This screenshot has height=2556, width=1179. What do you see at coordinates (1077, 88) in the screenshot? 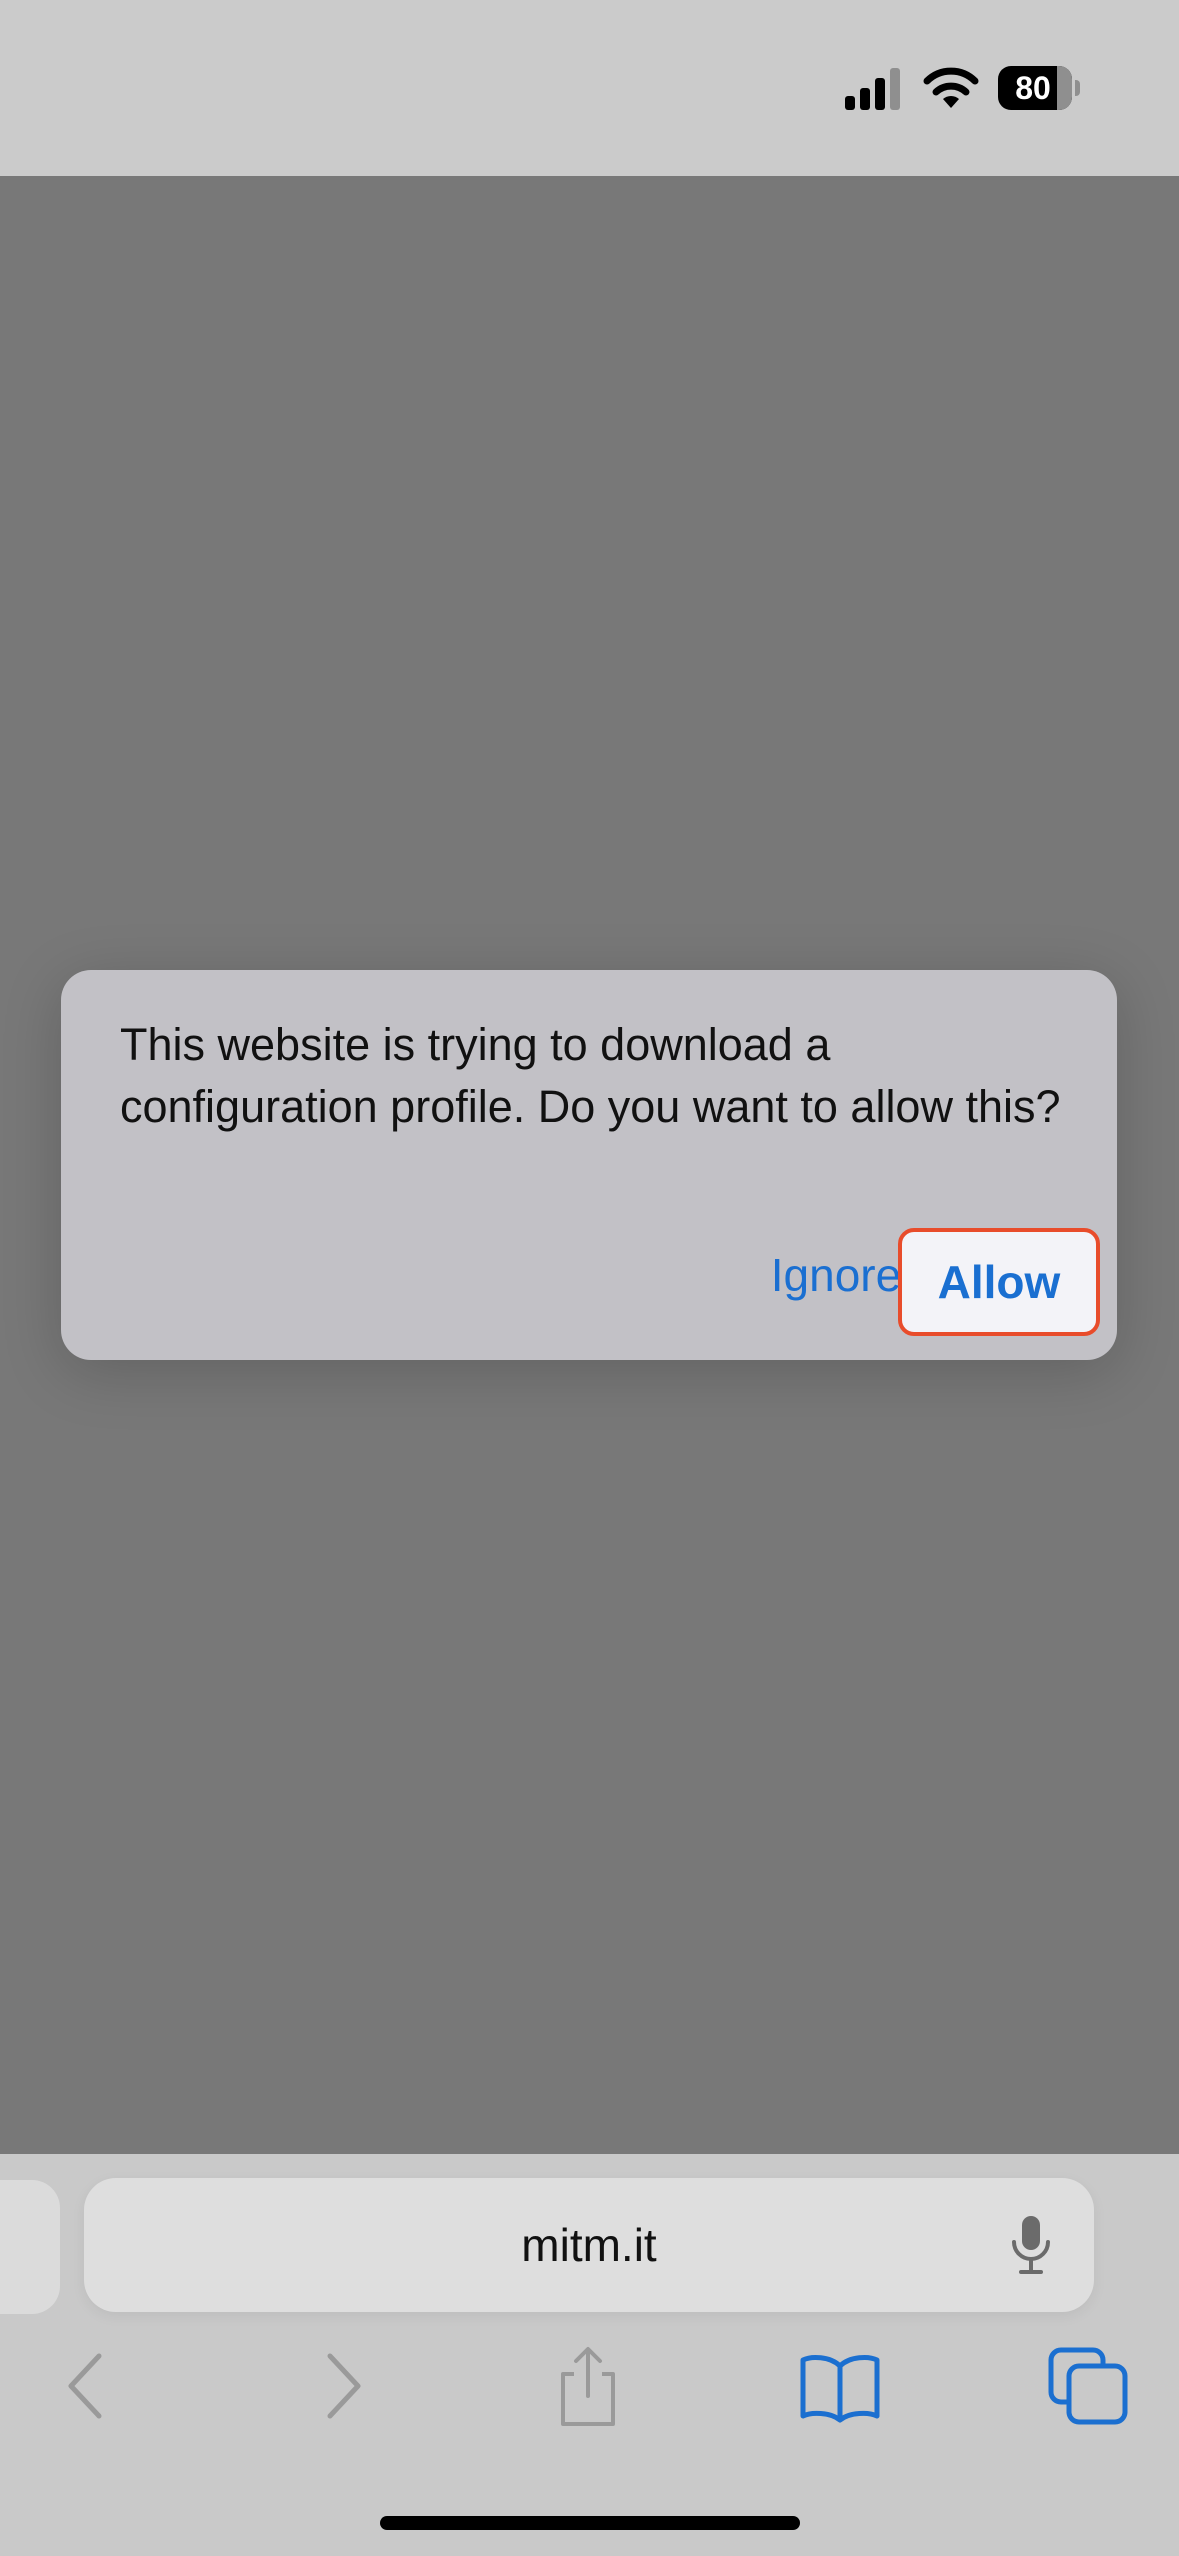
I see `battery-tip` at bounding box center [1077, 88].